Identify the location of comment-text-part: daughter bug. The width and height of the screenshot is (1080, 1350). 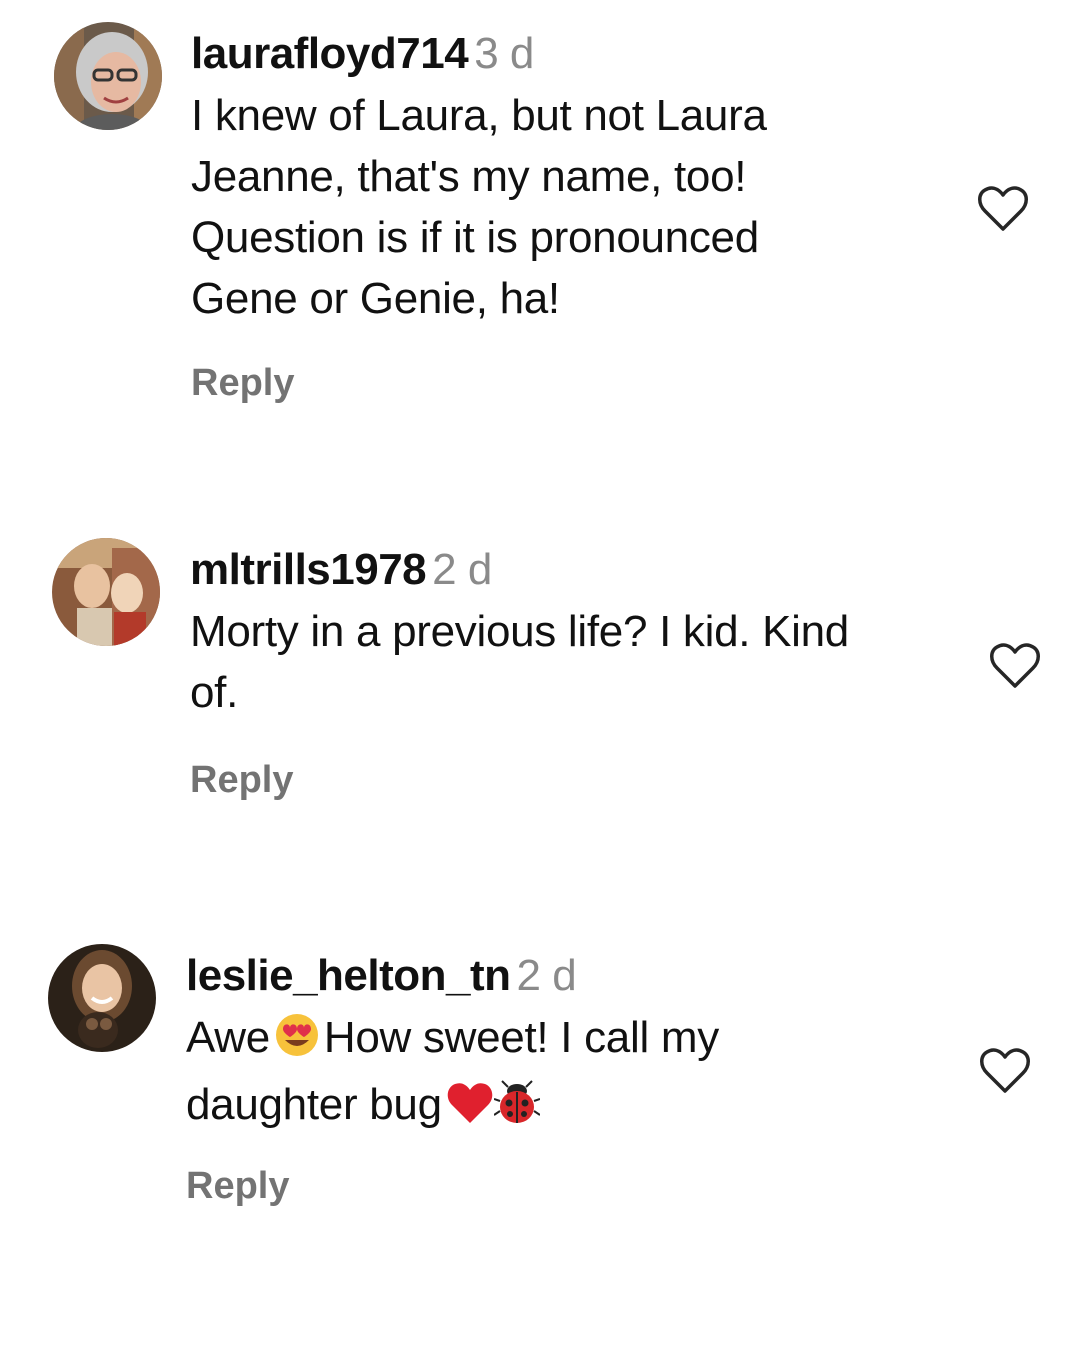
(314, 1104).